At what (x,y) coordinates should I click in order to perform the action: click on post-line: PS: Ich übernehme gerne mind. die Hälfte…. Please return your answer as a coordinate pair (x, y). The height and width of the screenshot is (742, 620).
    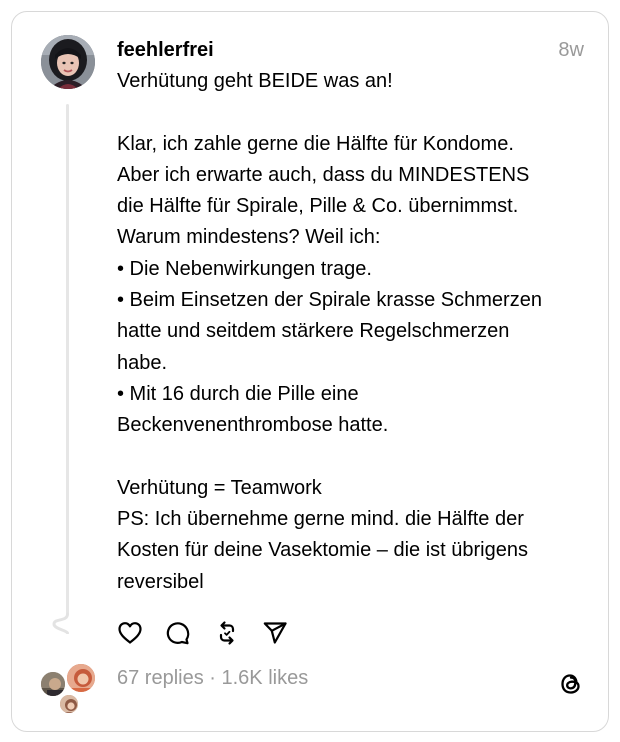
    Looking at the image, I should click on (320, 519).